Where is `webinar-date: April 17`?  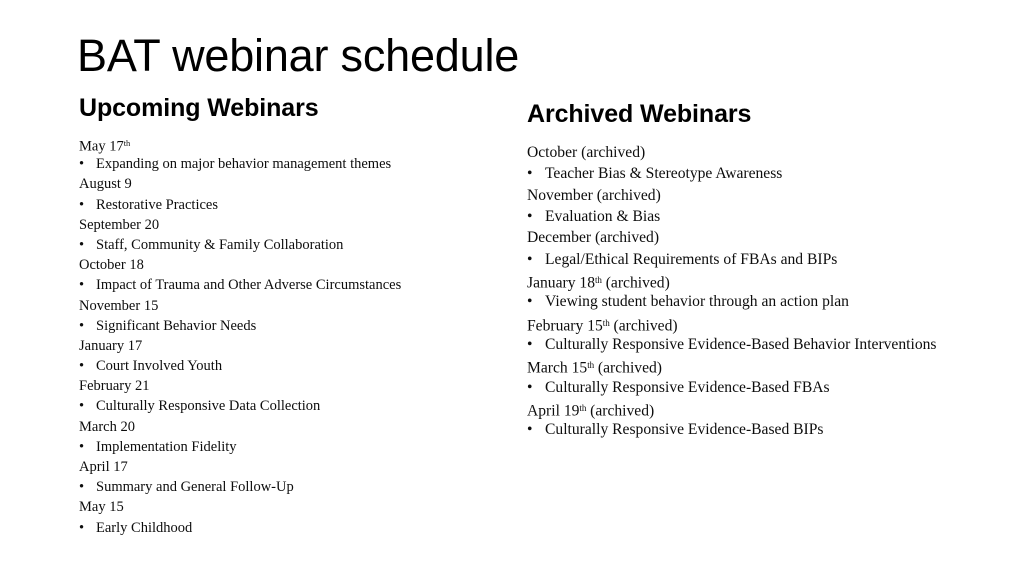 webinar-date: April 17 is located at coordinates (292, 467).